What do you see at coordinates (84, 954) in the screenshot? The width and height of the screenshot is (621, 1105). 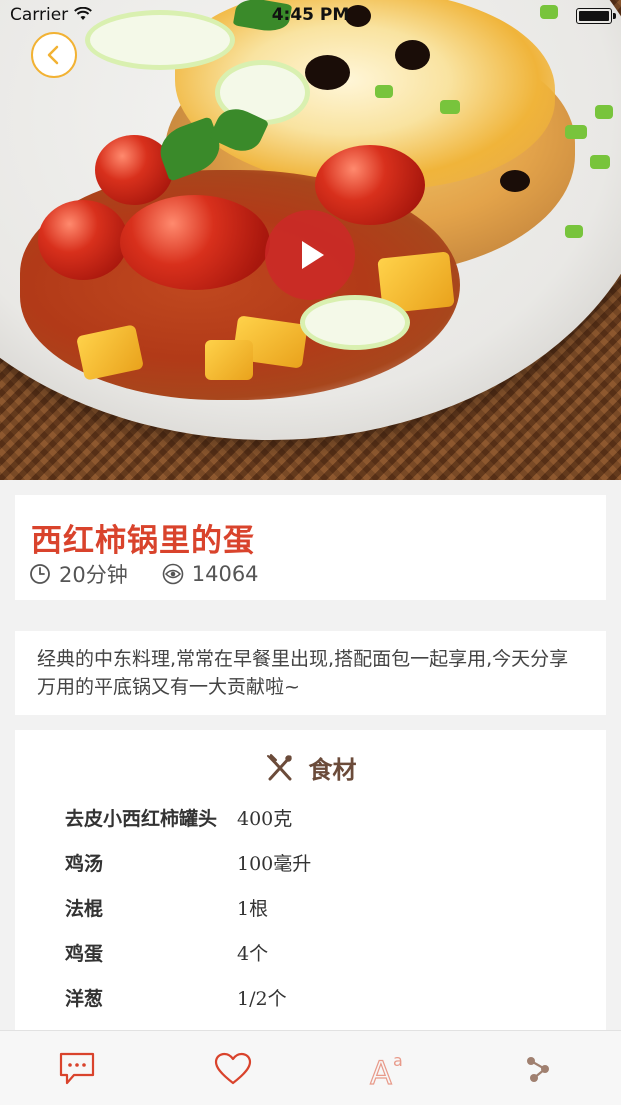 I see `ingredient-name: 鸡蛋` at bounding box center [84, 954].